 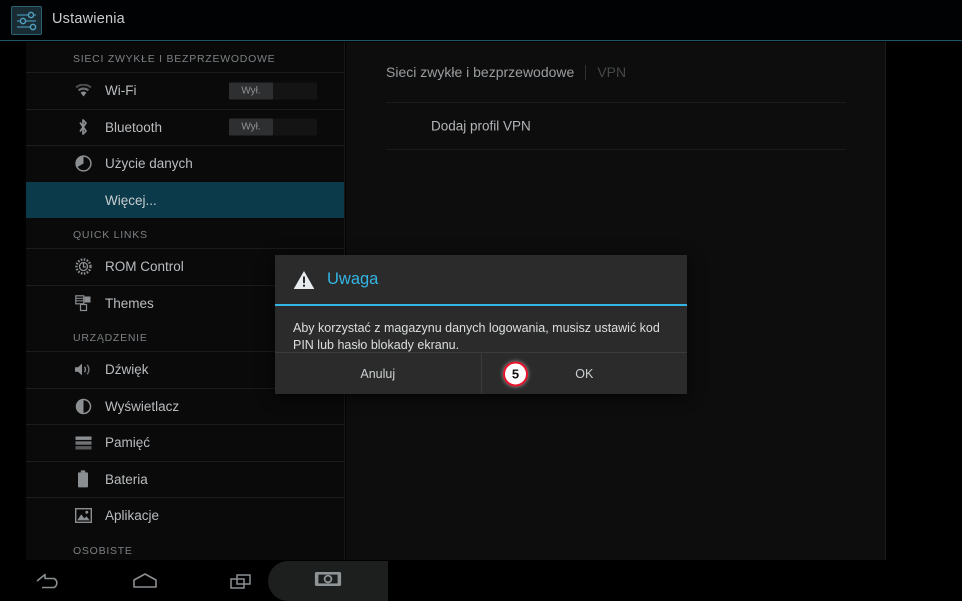 What do you see at coordinates (353, 279) in the screenshot?
I see `dialog-title: Uwaga` at bounding box center [353, 279].